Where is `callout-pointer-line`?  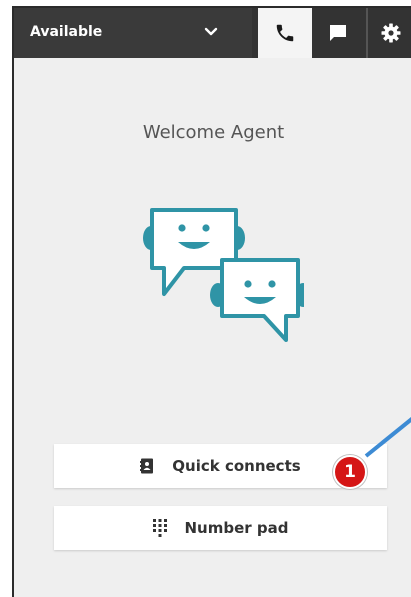
callout-pointer-line is located at coordinates (387, 437).